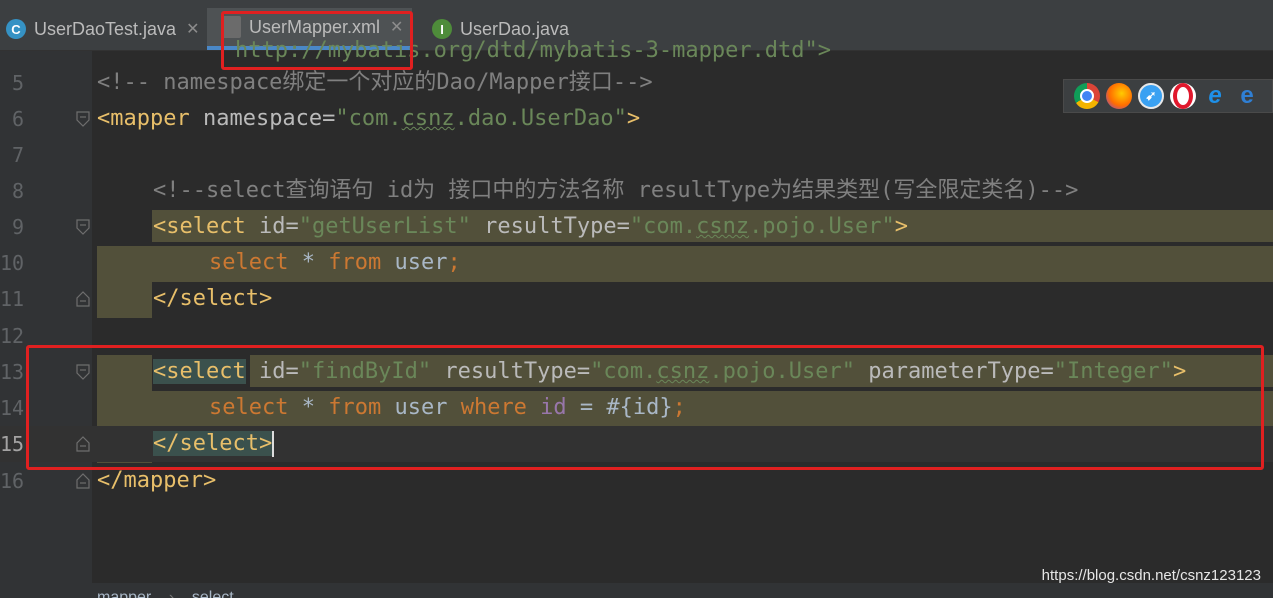  I want to click on code-text: <!-- namespace绑定一个对应的Dao/Mapper接口-->, so click(375, 82).